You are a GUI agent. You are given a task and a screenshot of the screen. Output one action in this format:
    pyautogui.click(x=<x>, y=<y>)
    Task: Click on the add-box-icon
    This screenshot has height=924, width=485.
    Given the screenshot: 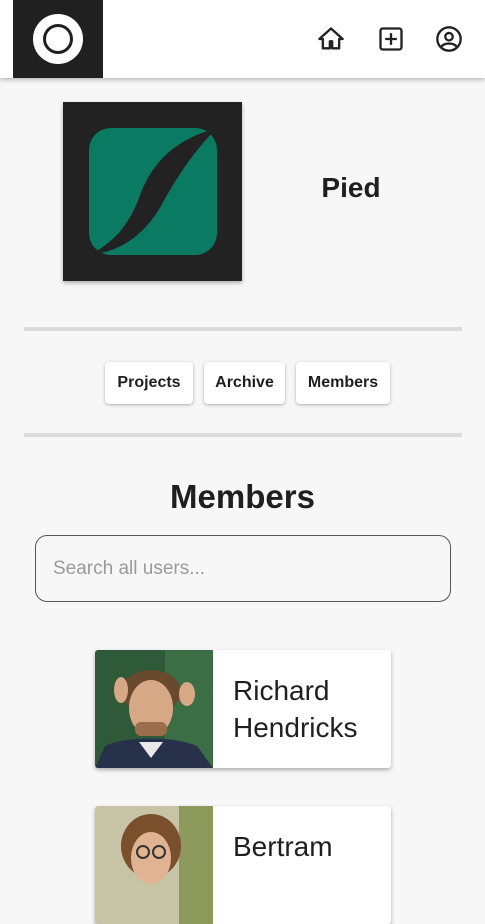 What is the action you would take?
    pyautogui.click(x=391, y=39)
    